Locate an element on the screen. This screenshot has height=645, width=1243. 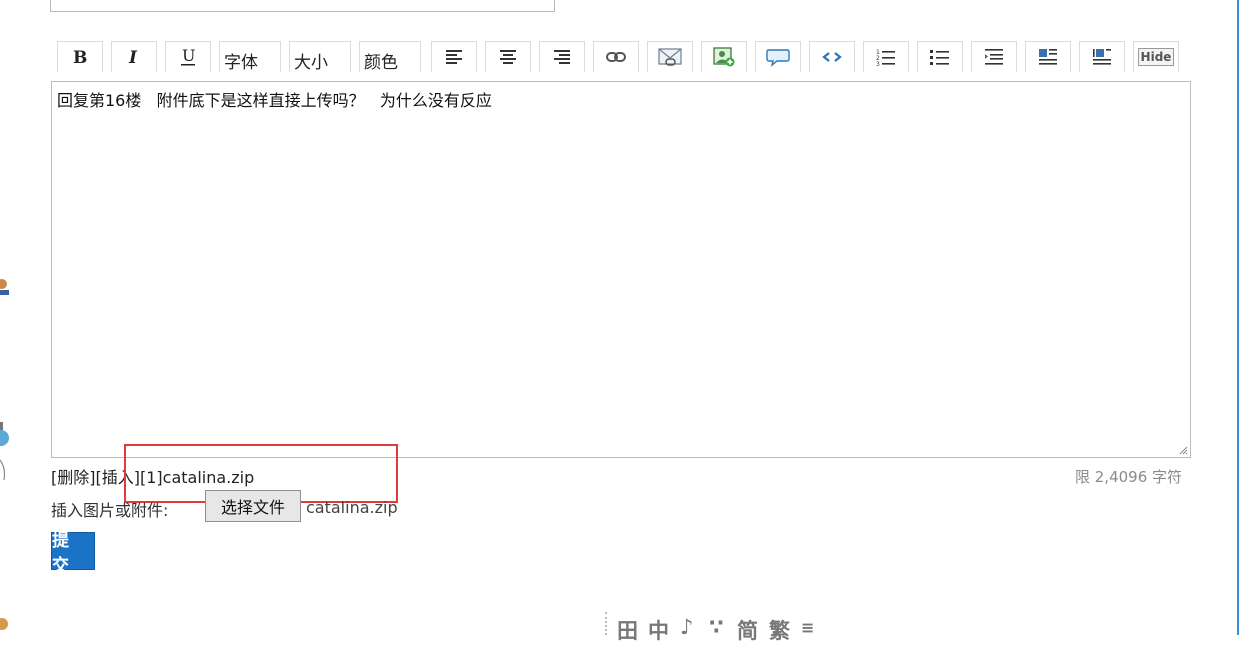
float-left-button is located at coordinates (1048, 56).